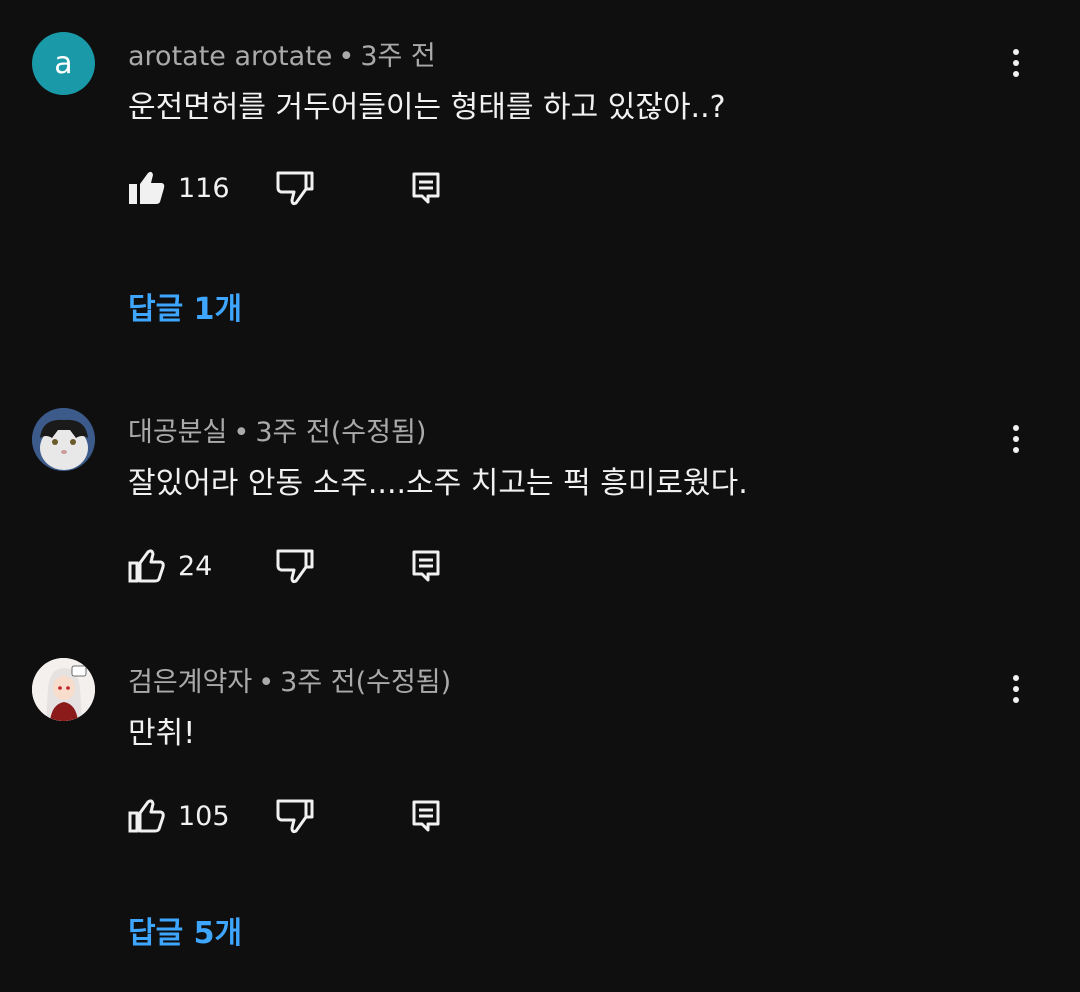 The image size is (1080, 992). Describe the element at coordinates (230, 56) in the screenshot. I see `comment-author: arotate arotate` at that location.